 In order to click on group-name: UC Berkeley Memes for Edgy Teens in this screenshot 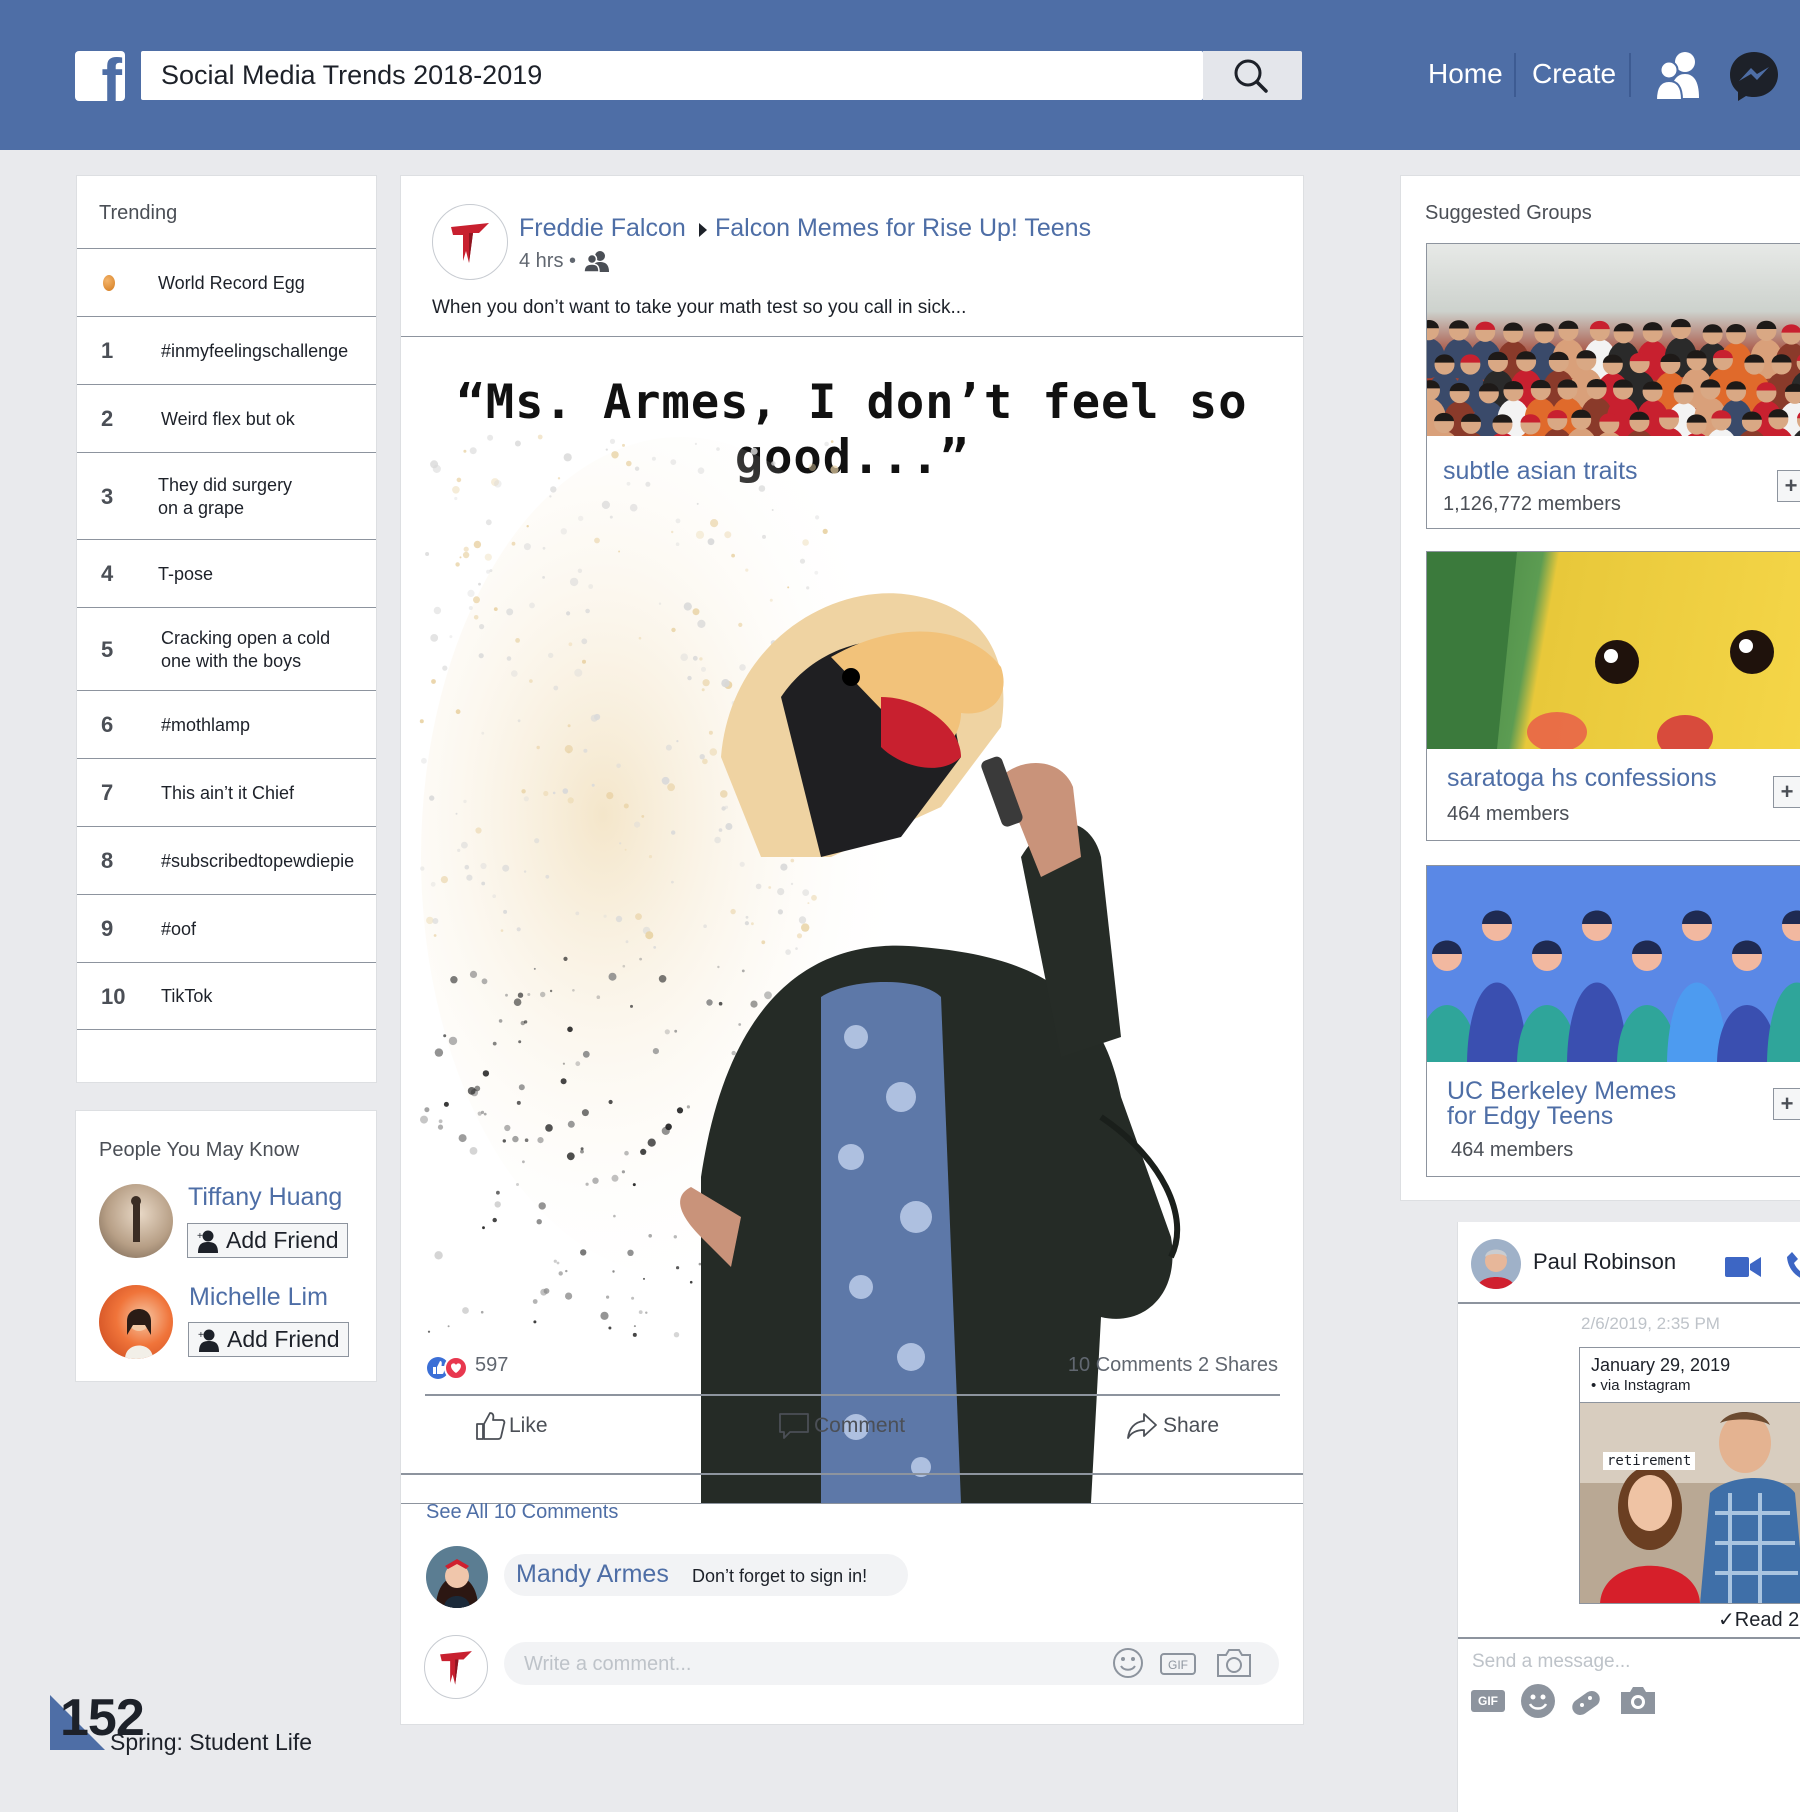, I will do `click(1561, 1104)`.